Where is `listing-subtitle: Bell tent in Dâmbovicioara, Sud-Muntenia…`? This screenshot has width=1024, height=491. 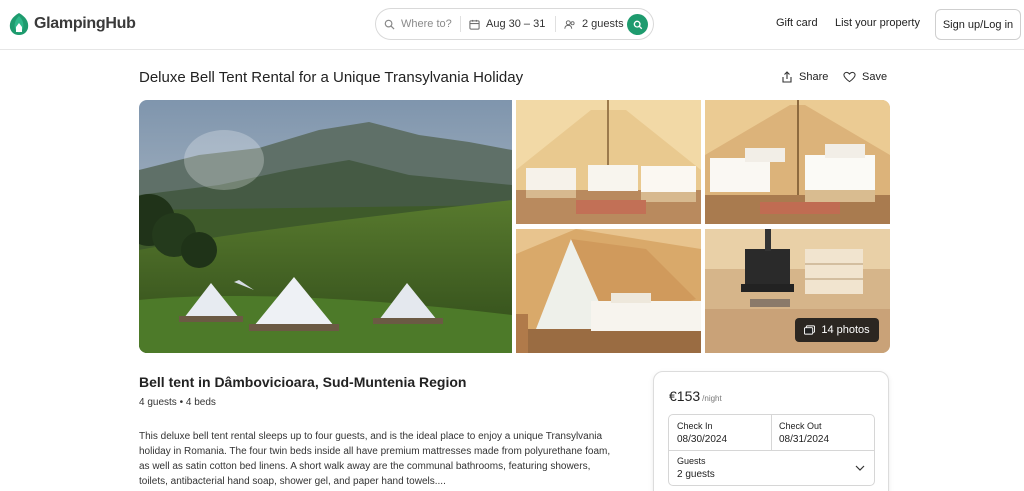
listing-subtitle: Bell tent in Dâmbovicioara, Sud-Muntenia… is located at coordinates (303, 382).